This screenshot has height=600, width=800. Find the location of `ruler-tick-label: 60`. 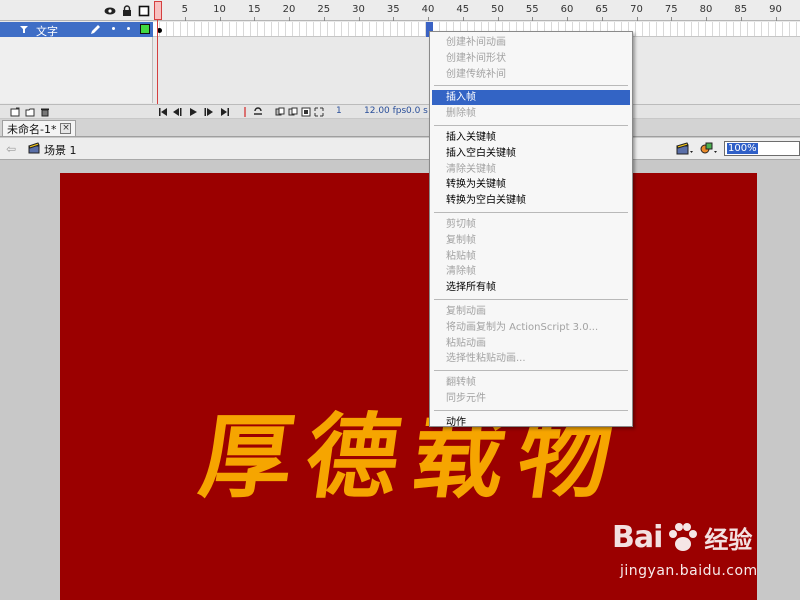

ruler-tick-label: 60 is located at coordinates (567, 9).